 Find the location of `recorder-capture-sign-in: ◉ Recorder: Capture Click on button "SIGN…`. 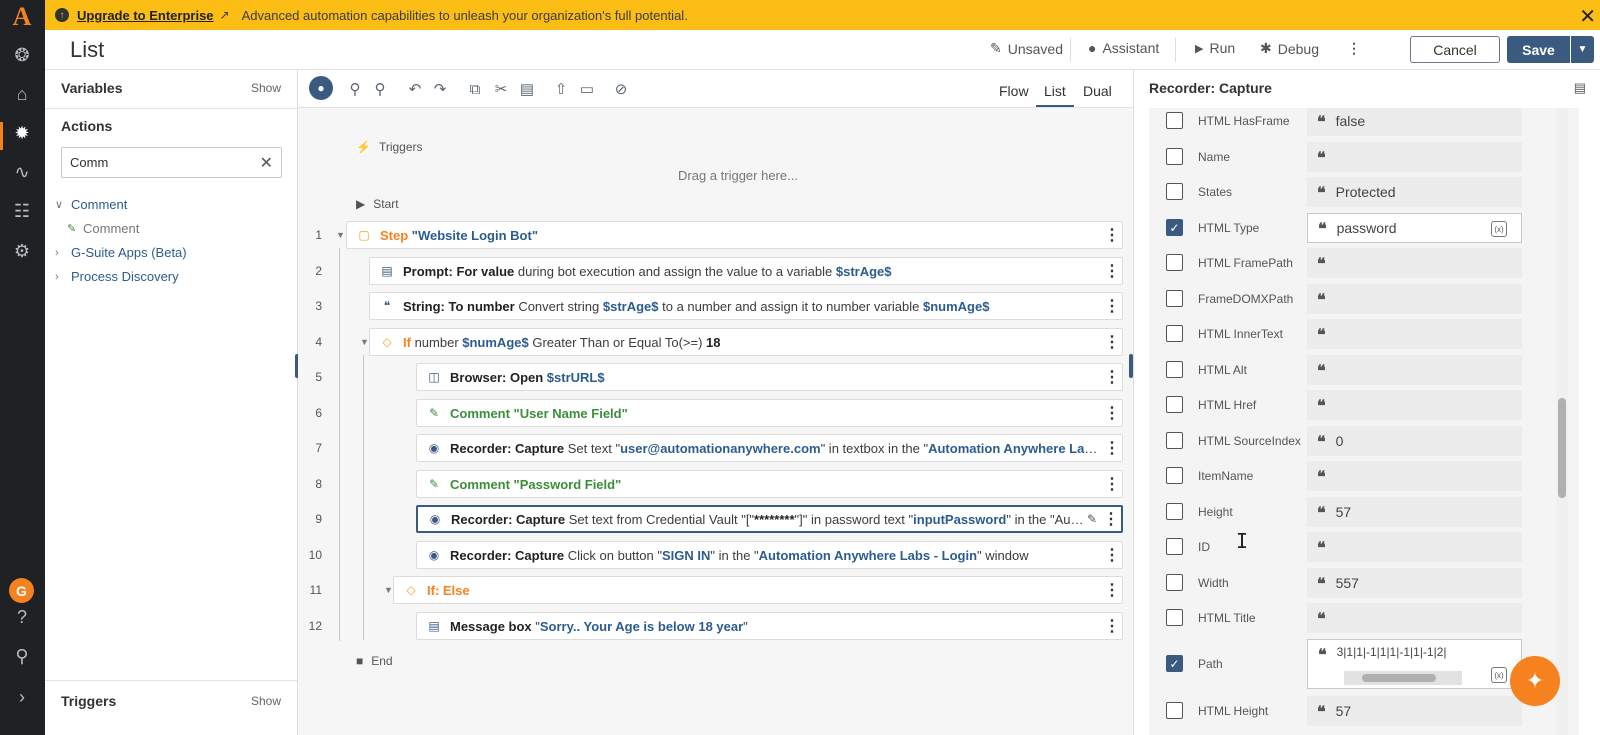

recorder-capture-sign-in: ◉ Recorder: Capture Click on button "SIGN… is located at coordinates (769, 555).